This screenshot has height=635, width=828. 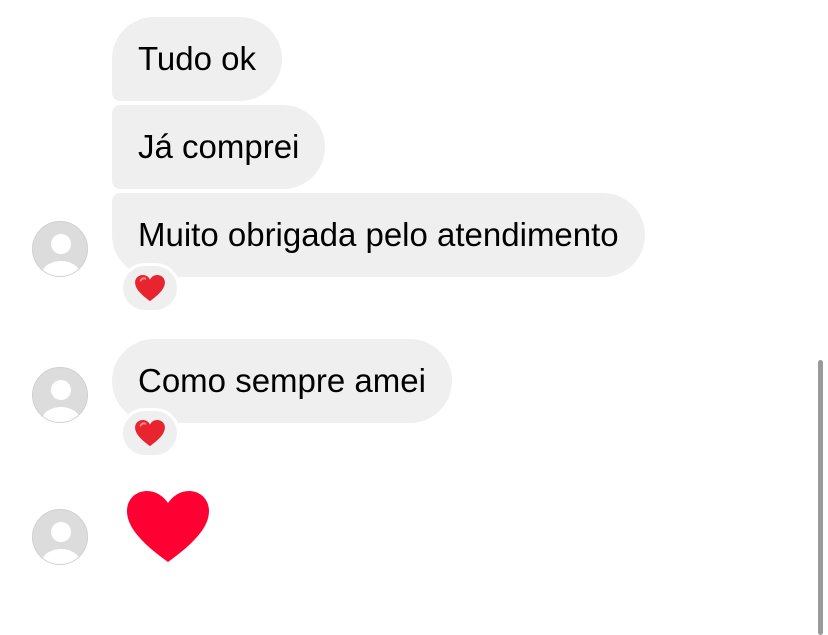 I want to click on message-bubble: Muito obrigada pelo atendimento, so click(x=378, y=235).